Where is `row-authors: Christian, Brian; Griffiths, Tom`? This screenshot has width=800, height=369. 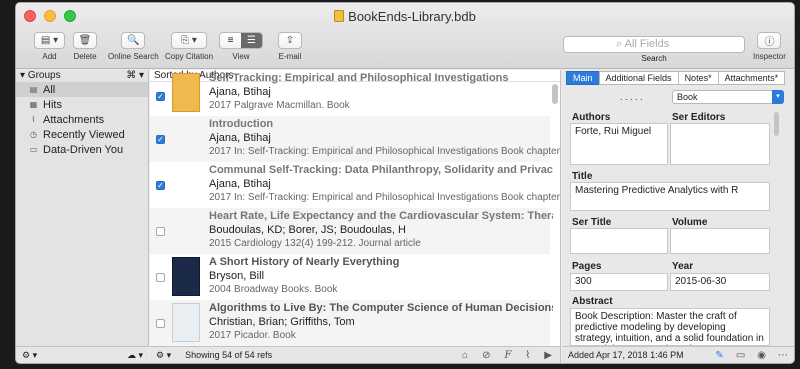 row-authors: Christian, Brian; Griffiths, Tom is located at coordinates (282, 322).